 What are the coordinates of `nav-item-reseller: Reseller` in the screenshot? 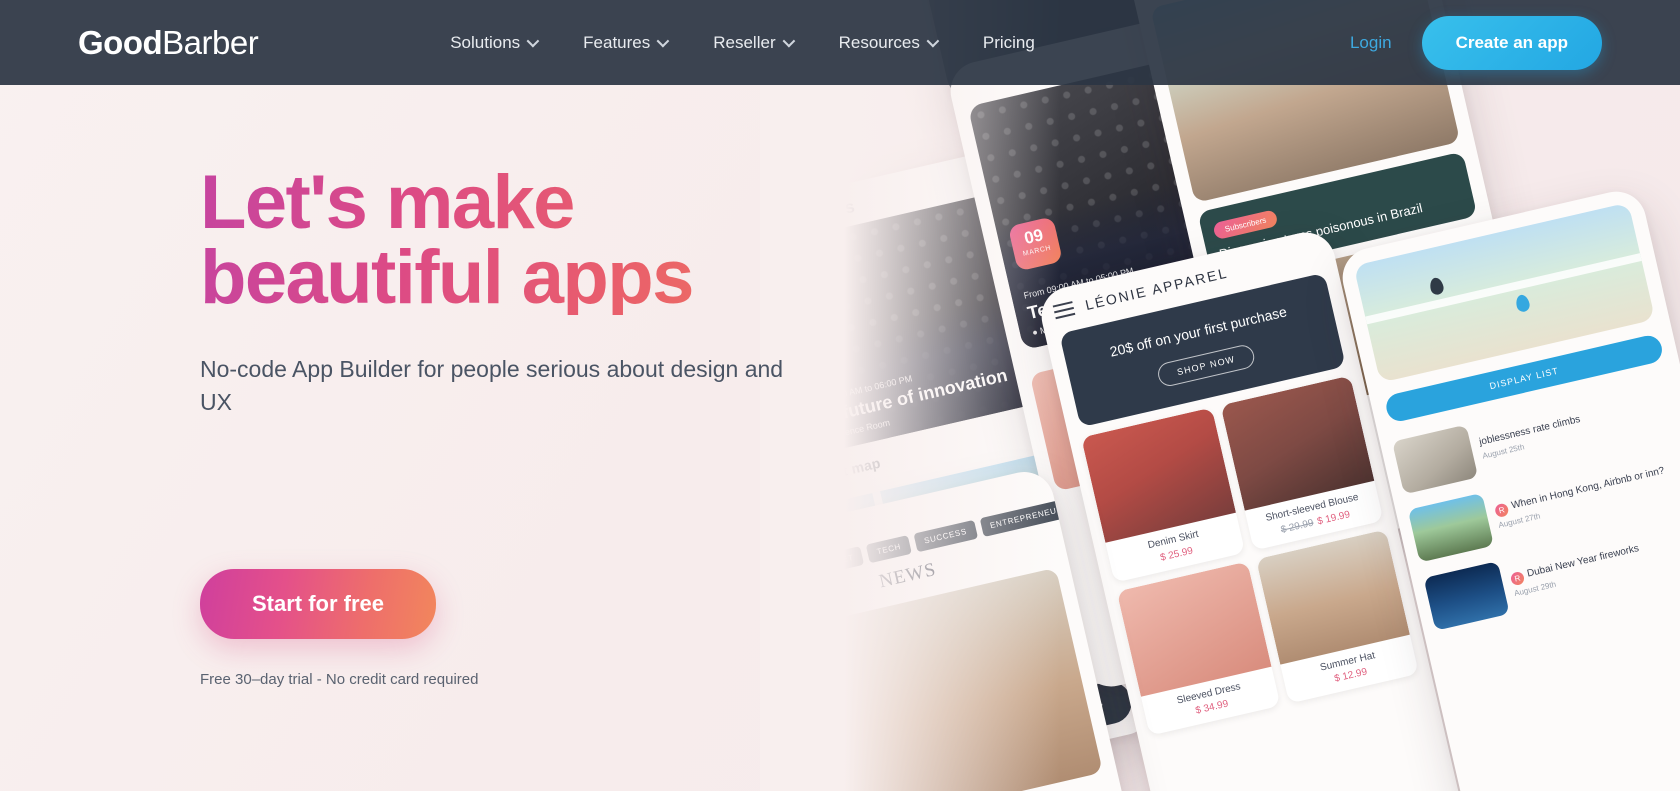 It's located at (754, 42).